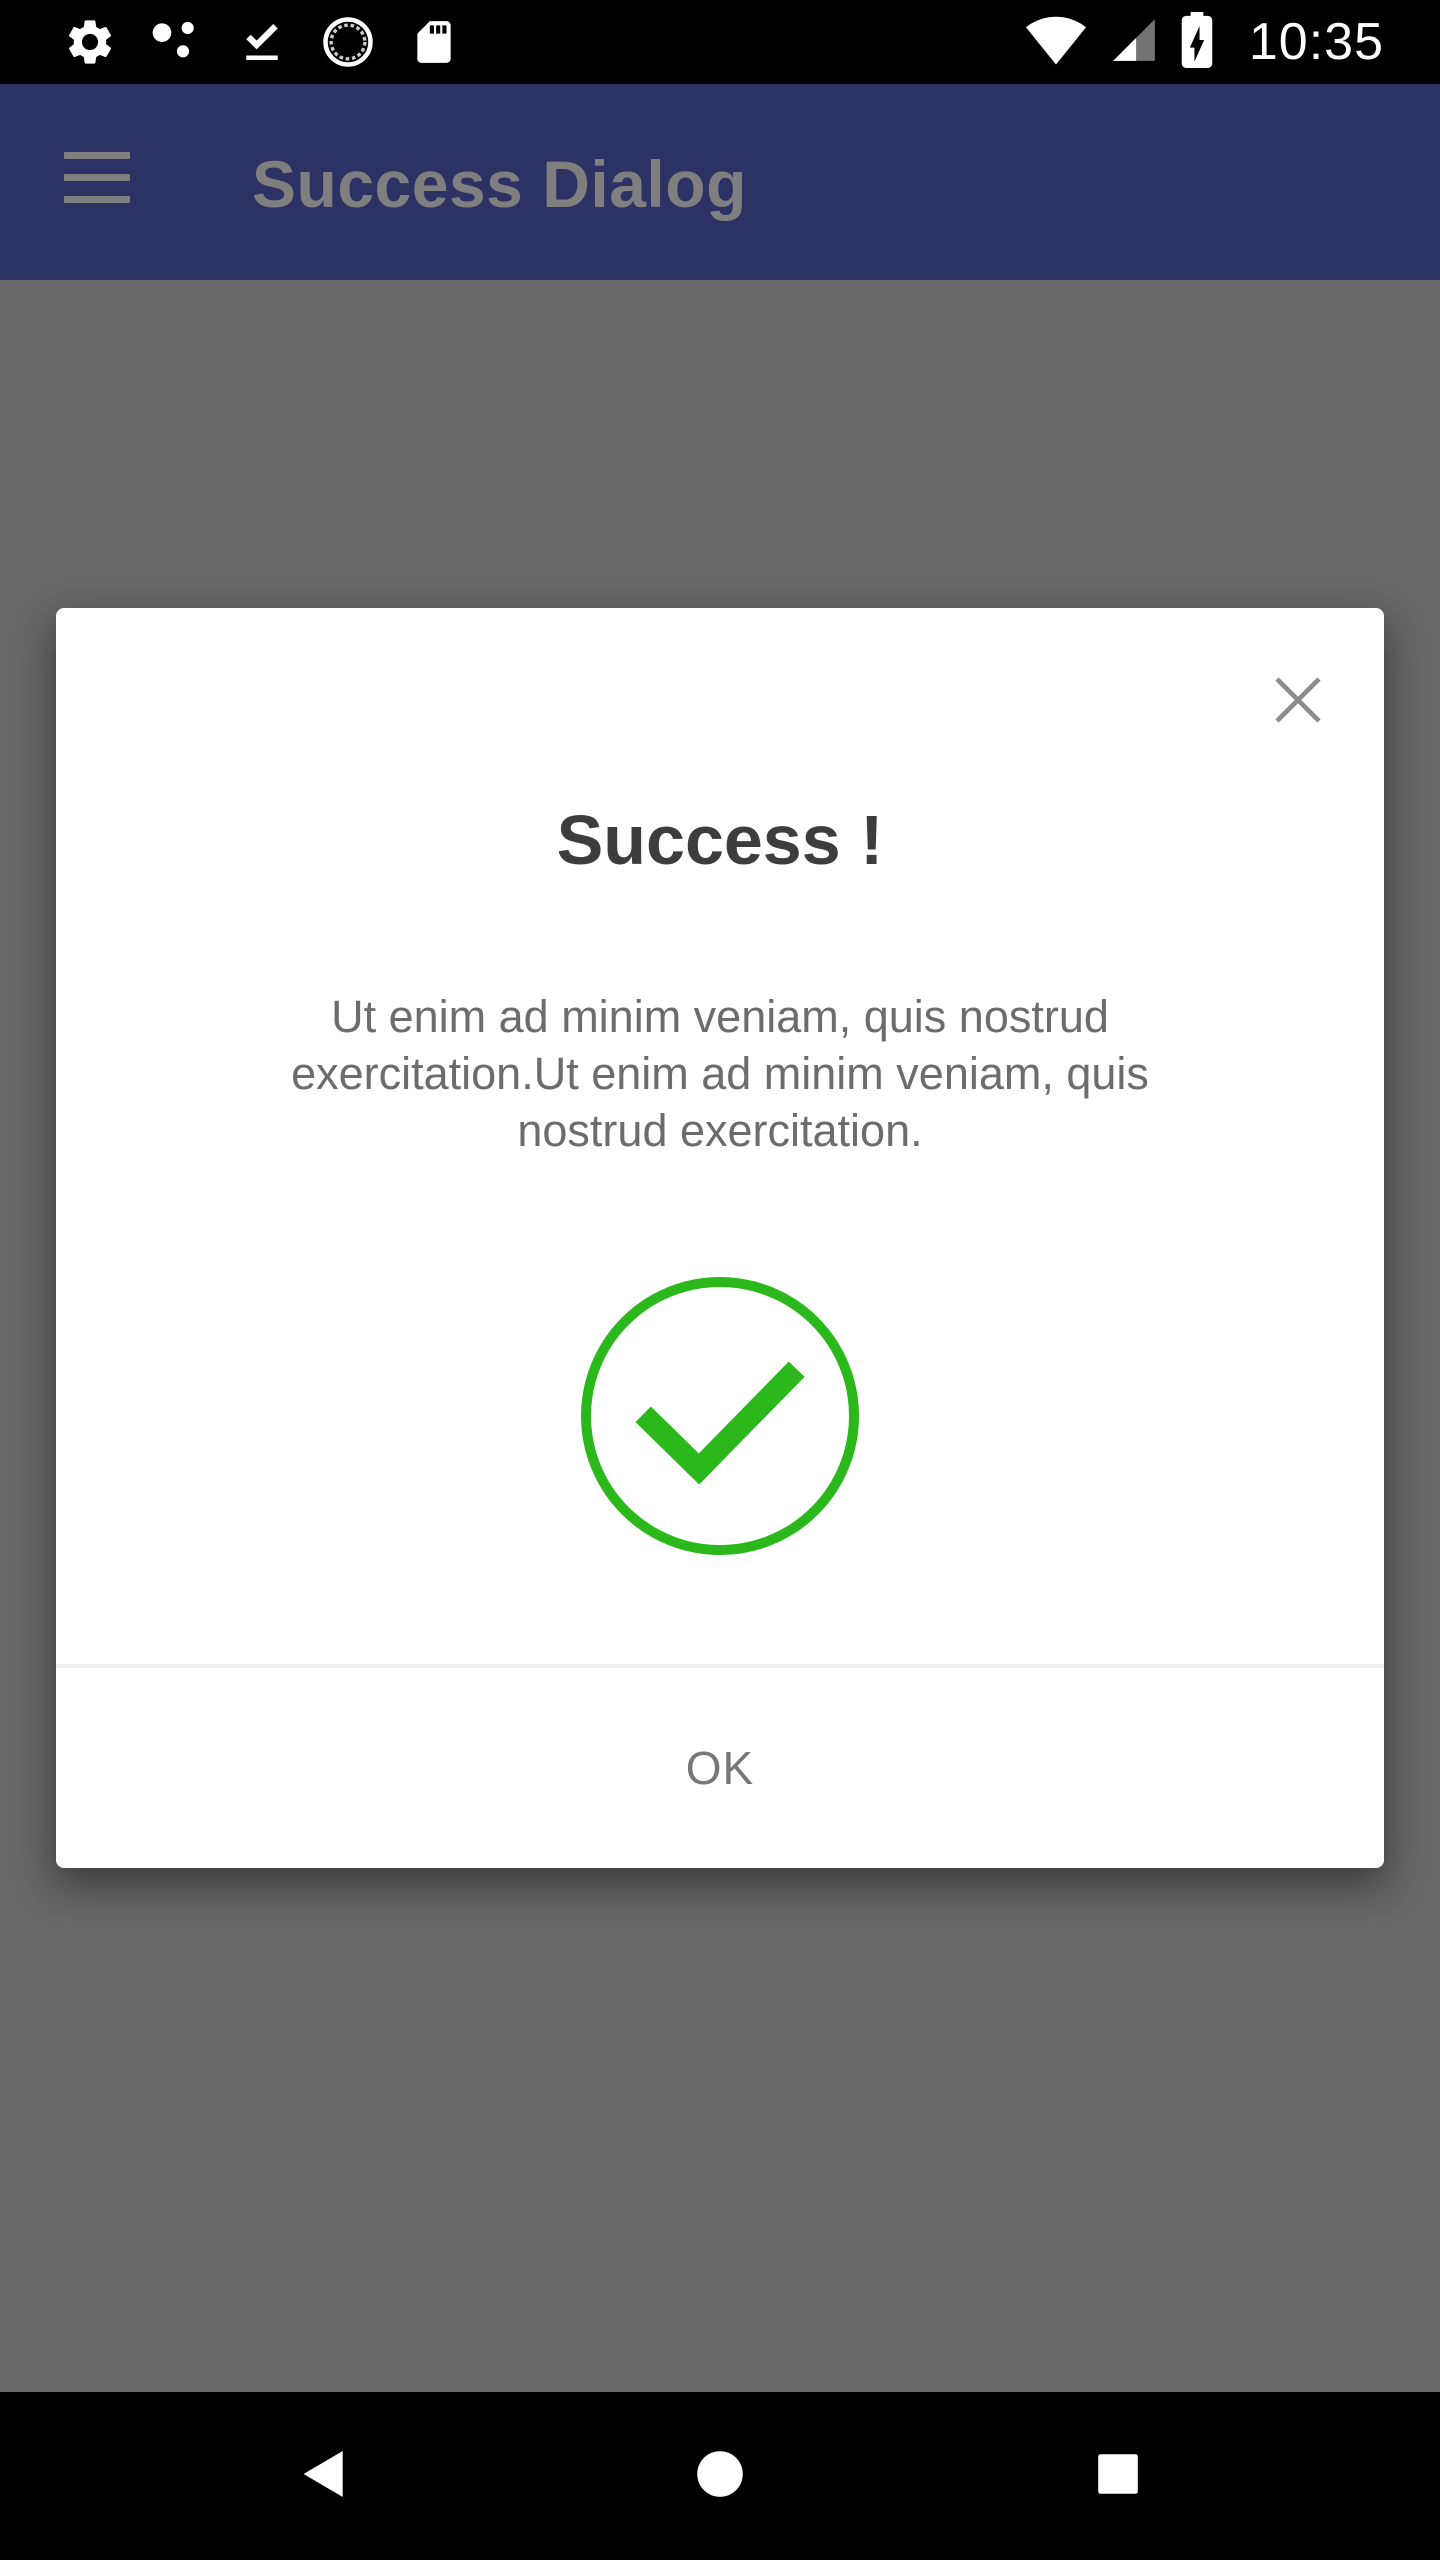 The image size is (1440, 2560). I want to click on sd-card-icon, so click(434, 42).